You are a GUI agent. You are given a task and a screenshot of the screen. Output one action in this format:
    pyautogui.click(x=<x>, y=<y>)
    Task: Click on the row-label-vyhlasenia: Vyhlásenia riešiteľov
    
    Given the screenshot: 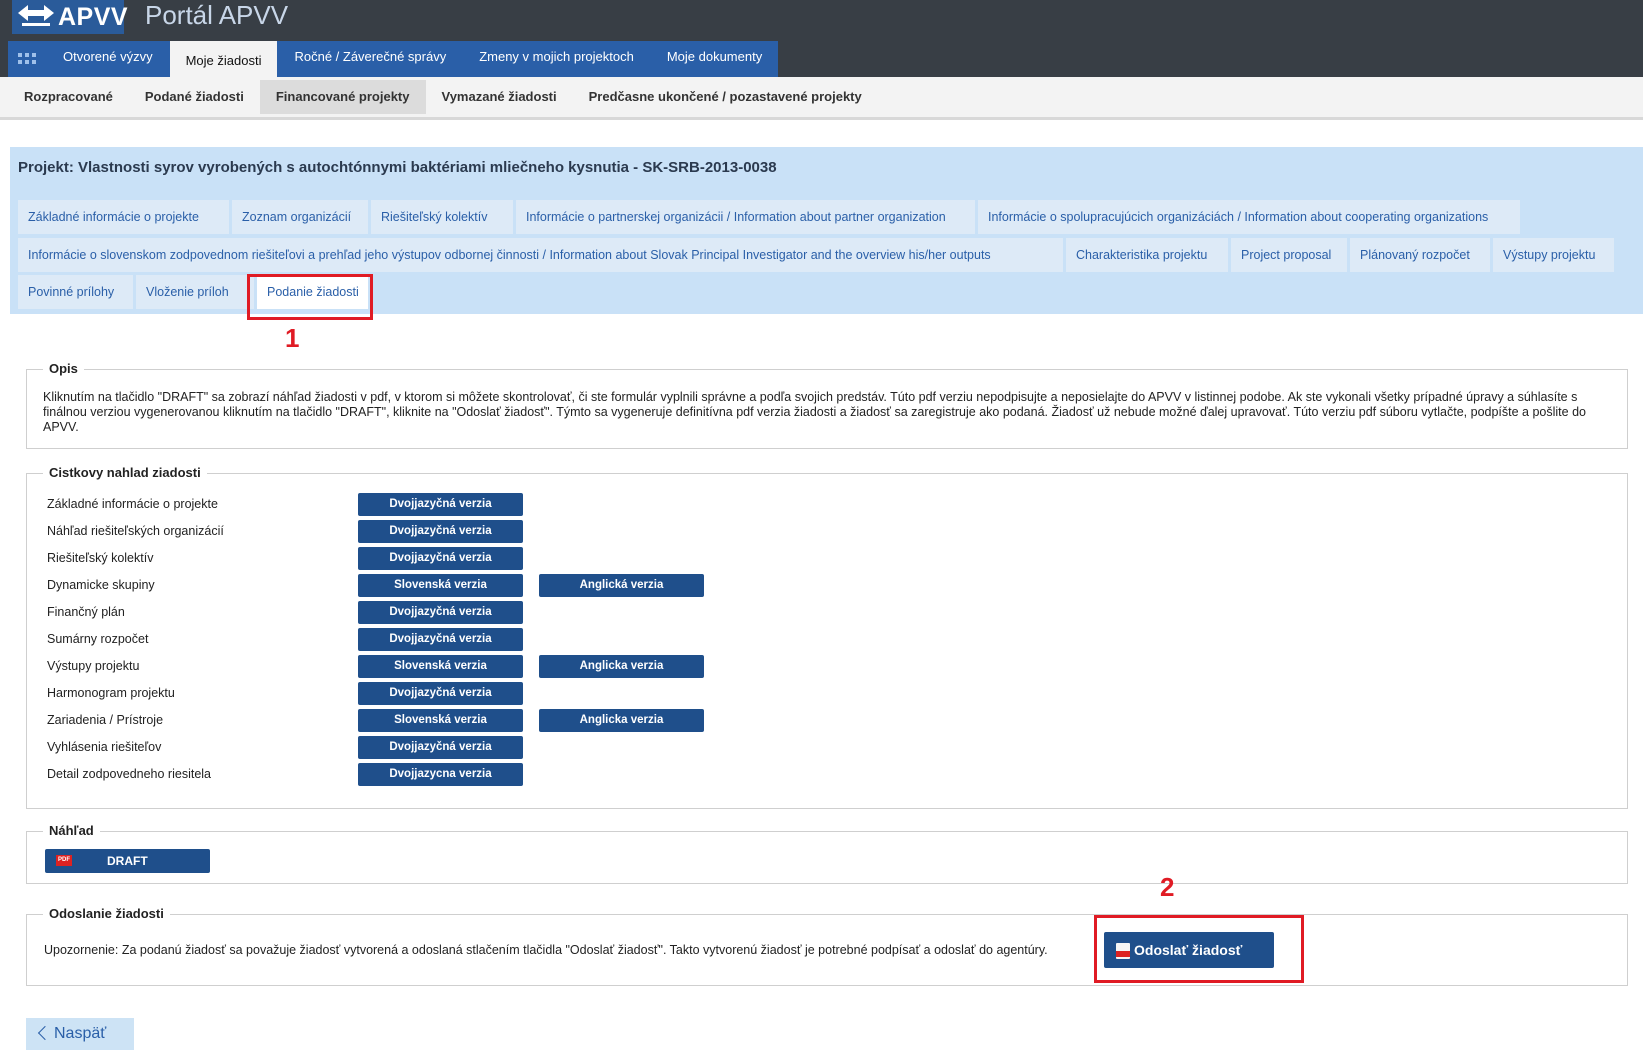 What is the action you would take?
    pyautogui.click(x=104, y=747)
    